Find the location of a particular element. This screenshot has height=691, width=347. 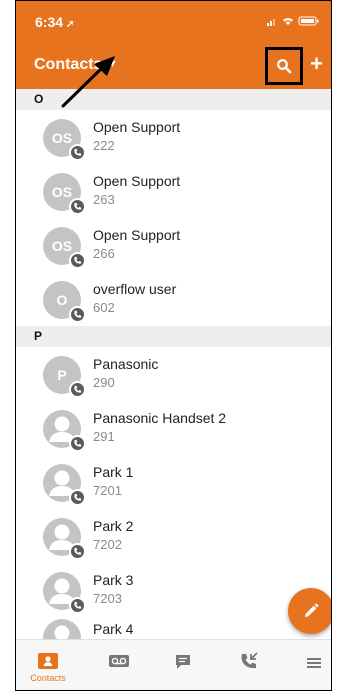

contact-row: O overflow user 602 is located at coordinates (173, 299).